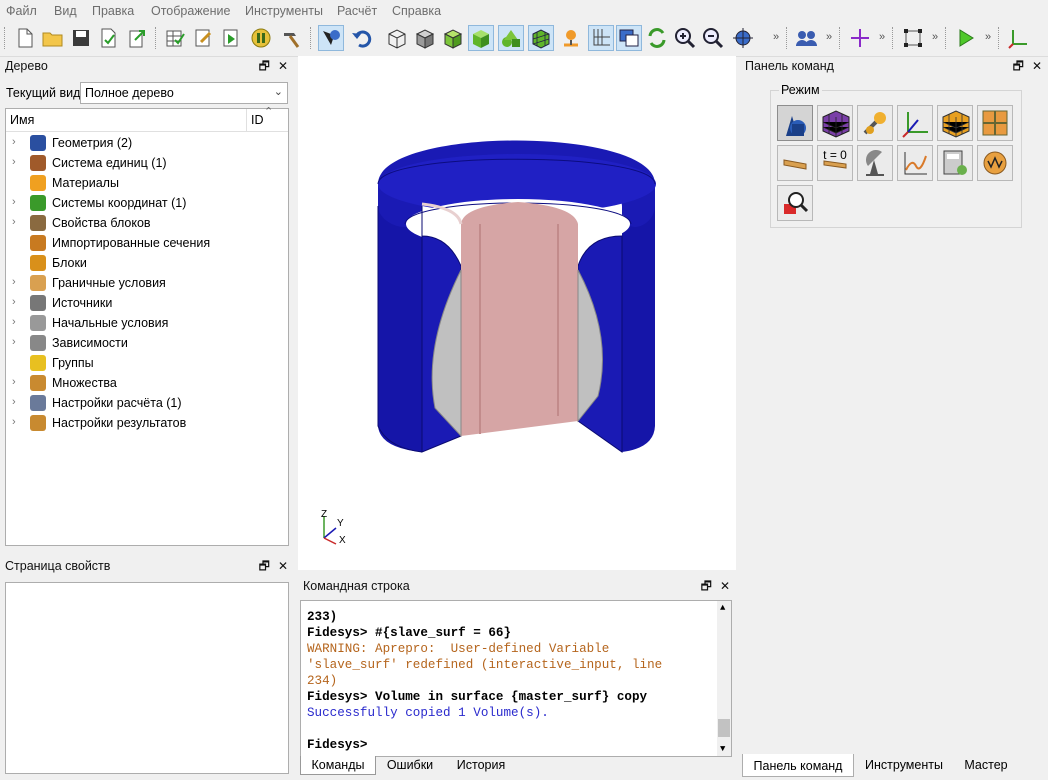 This screenshot has width=1048, height=780. What do you see at coordinates (190, 11) in the screenshot?
I see `menu-display: Отображение` at bounding box center [190, 11].